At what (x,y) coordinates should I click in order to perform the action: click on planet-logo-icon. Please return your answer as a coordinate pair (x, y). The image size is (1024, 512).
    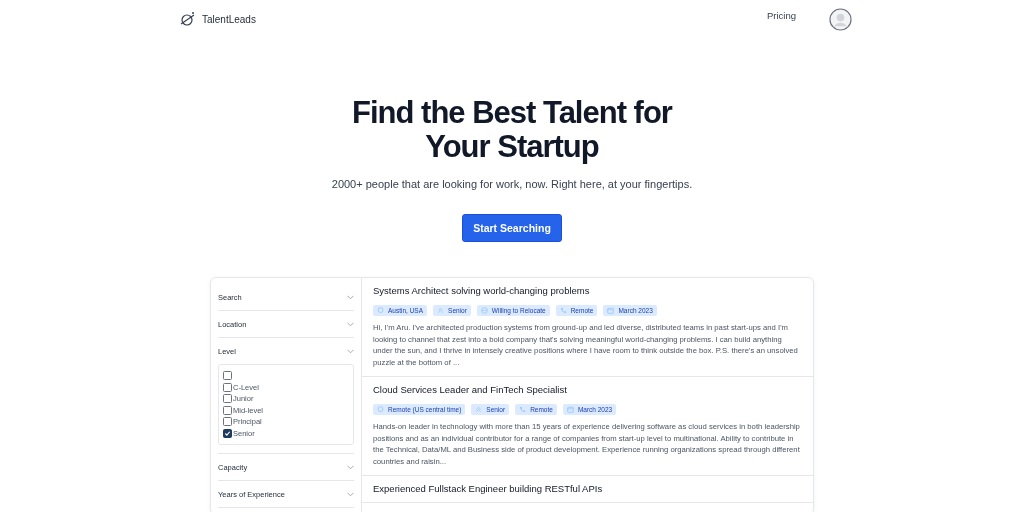
    Looking at the image, I should click on (188, 19).